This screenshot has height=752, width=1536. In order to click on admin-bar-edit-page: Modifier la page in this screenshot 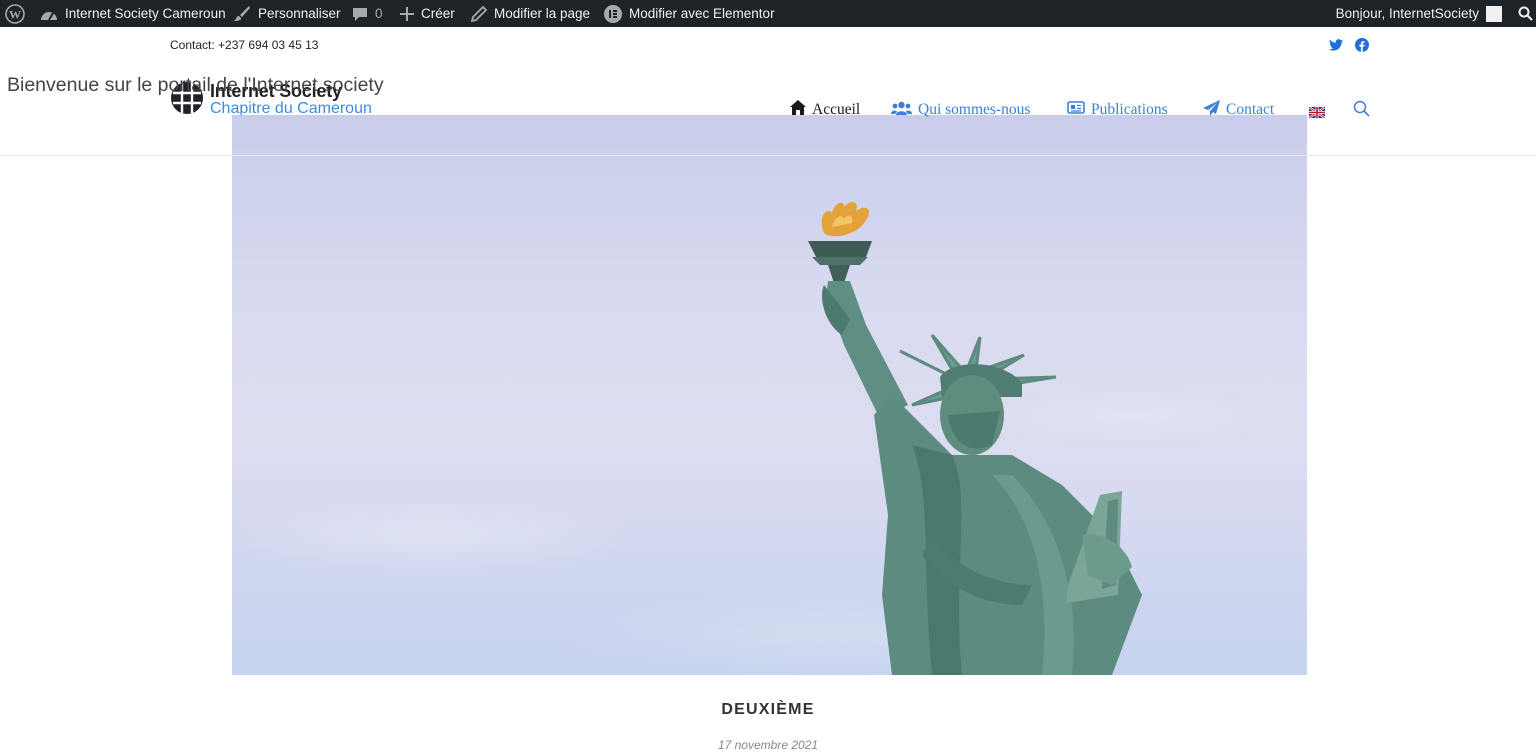, I will do `click(530, 13)`.